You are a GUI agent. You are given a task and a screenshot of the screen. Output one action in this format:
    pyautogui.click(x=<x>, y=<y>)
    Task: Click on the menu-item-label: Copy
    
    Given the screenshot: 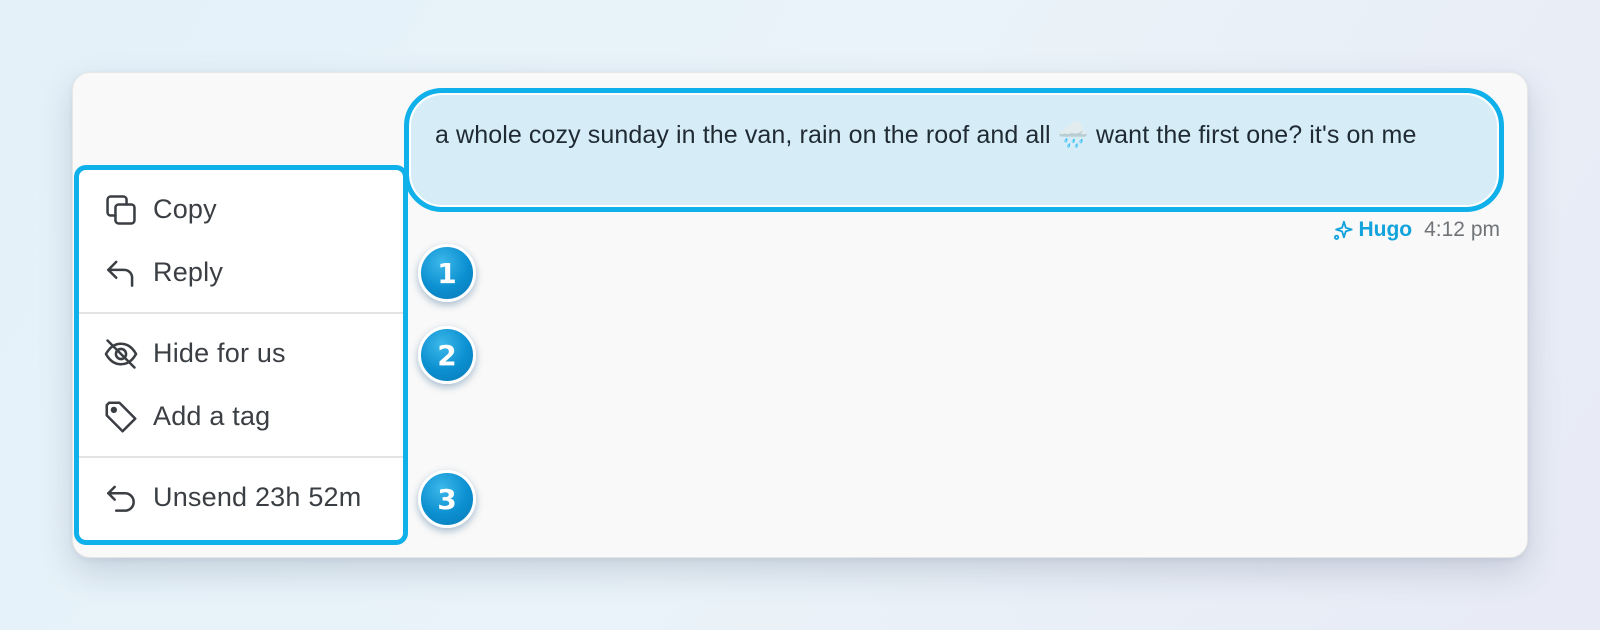 What is the action you would take?
    pyautogui.click(x=185, y=209)
    